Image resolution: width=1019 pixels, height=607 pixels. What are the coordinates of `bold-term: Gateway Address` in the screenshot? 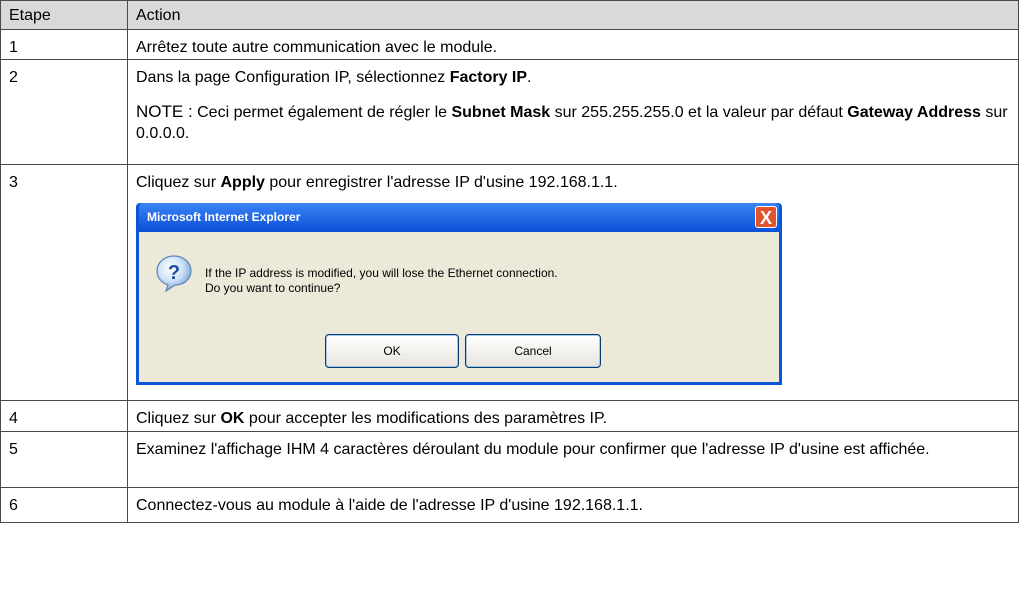 It's located at (914, 112).